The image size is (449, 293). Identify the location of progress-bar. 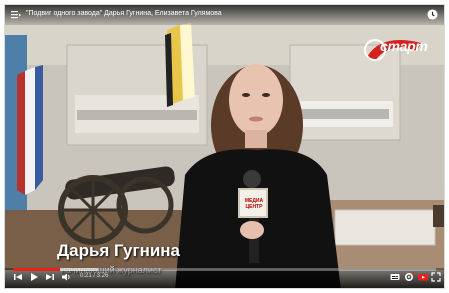
(224, 269).